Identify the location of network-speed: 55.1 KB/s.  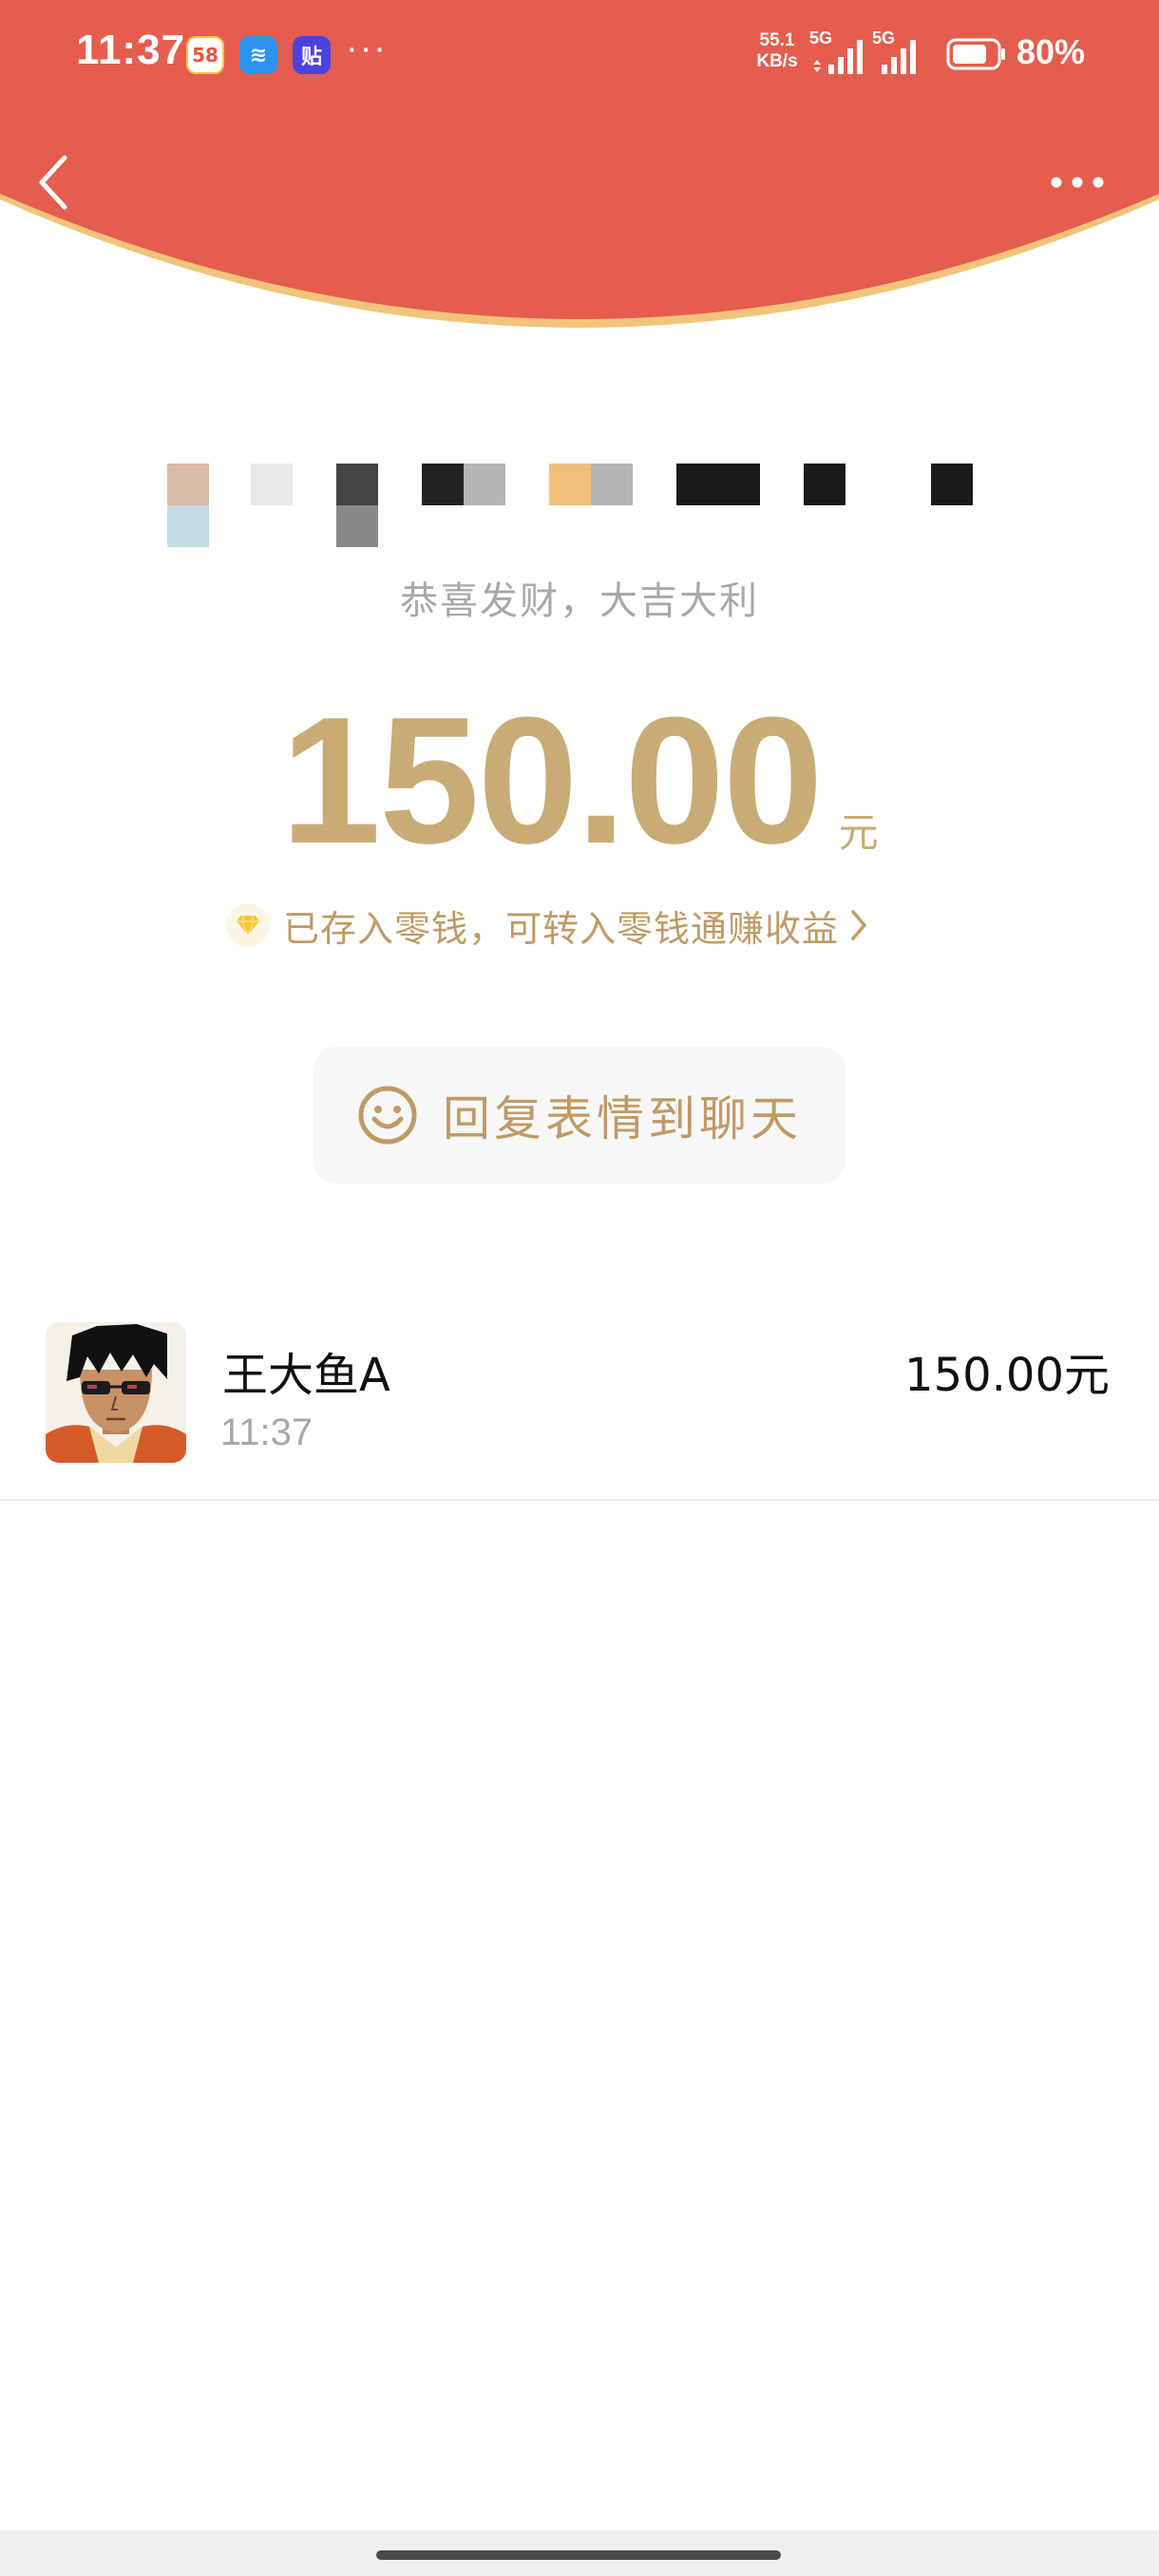
(777, 51).